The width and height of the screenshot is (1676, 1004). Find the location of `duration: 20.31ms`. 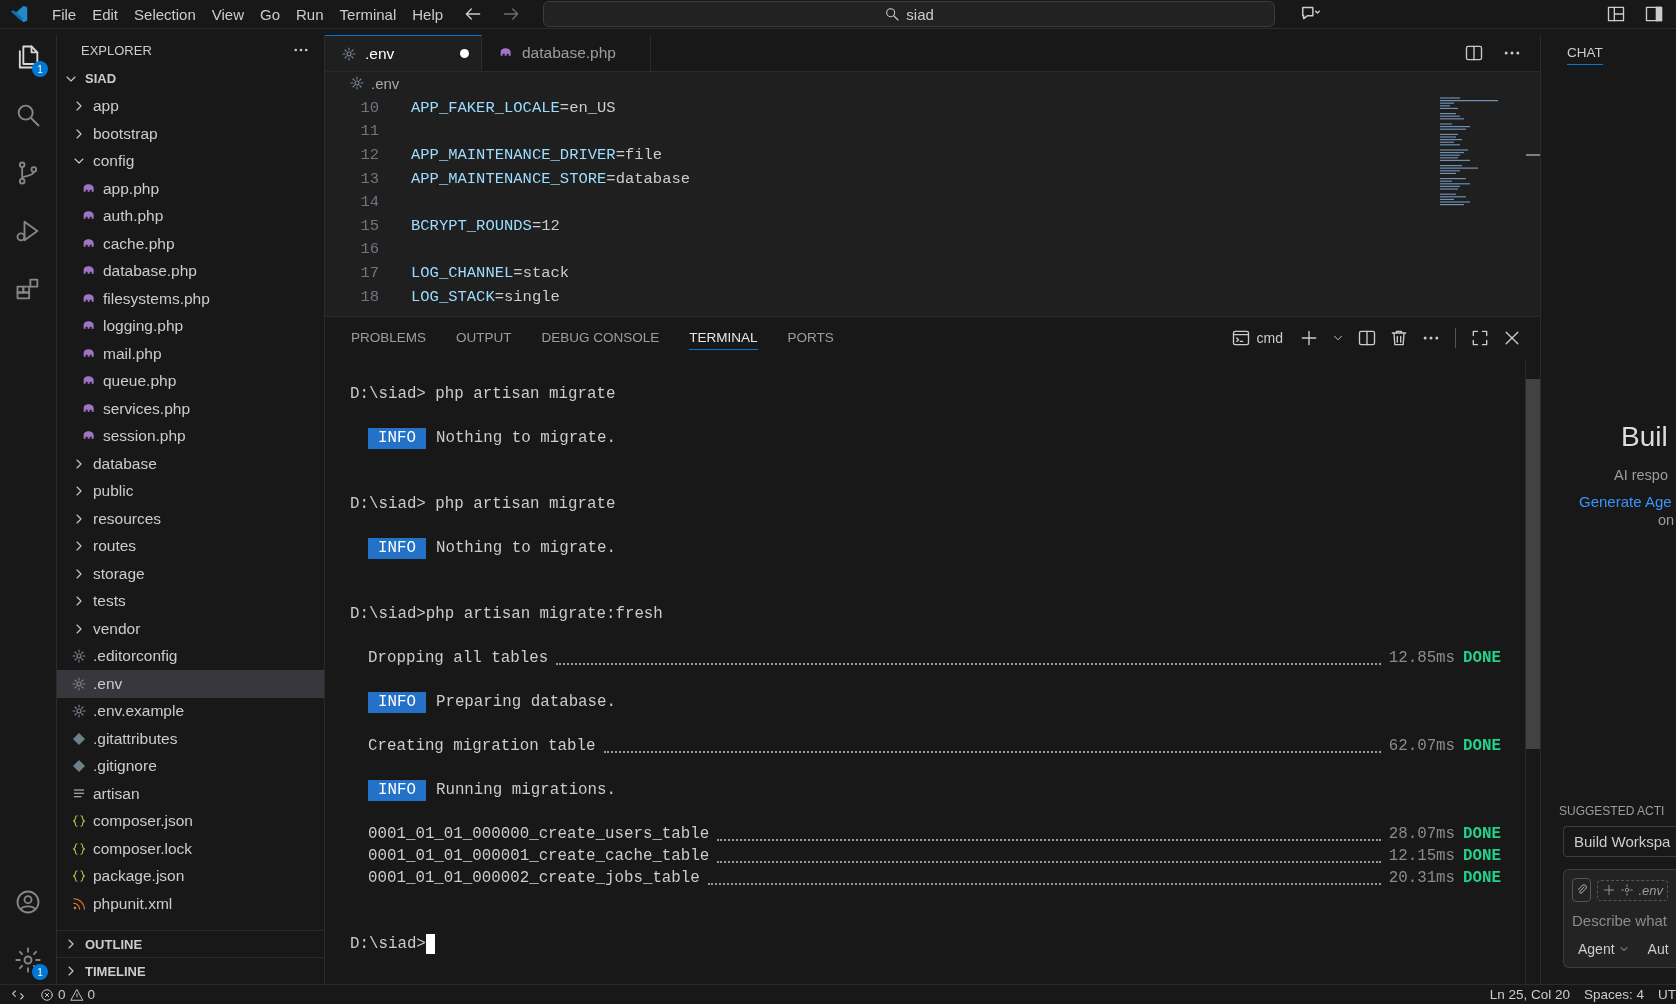

duration: 20.31ms is located at coordinates (1422, 878).